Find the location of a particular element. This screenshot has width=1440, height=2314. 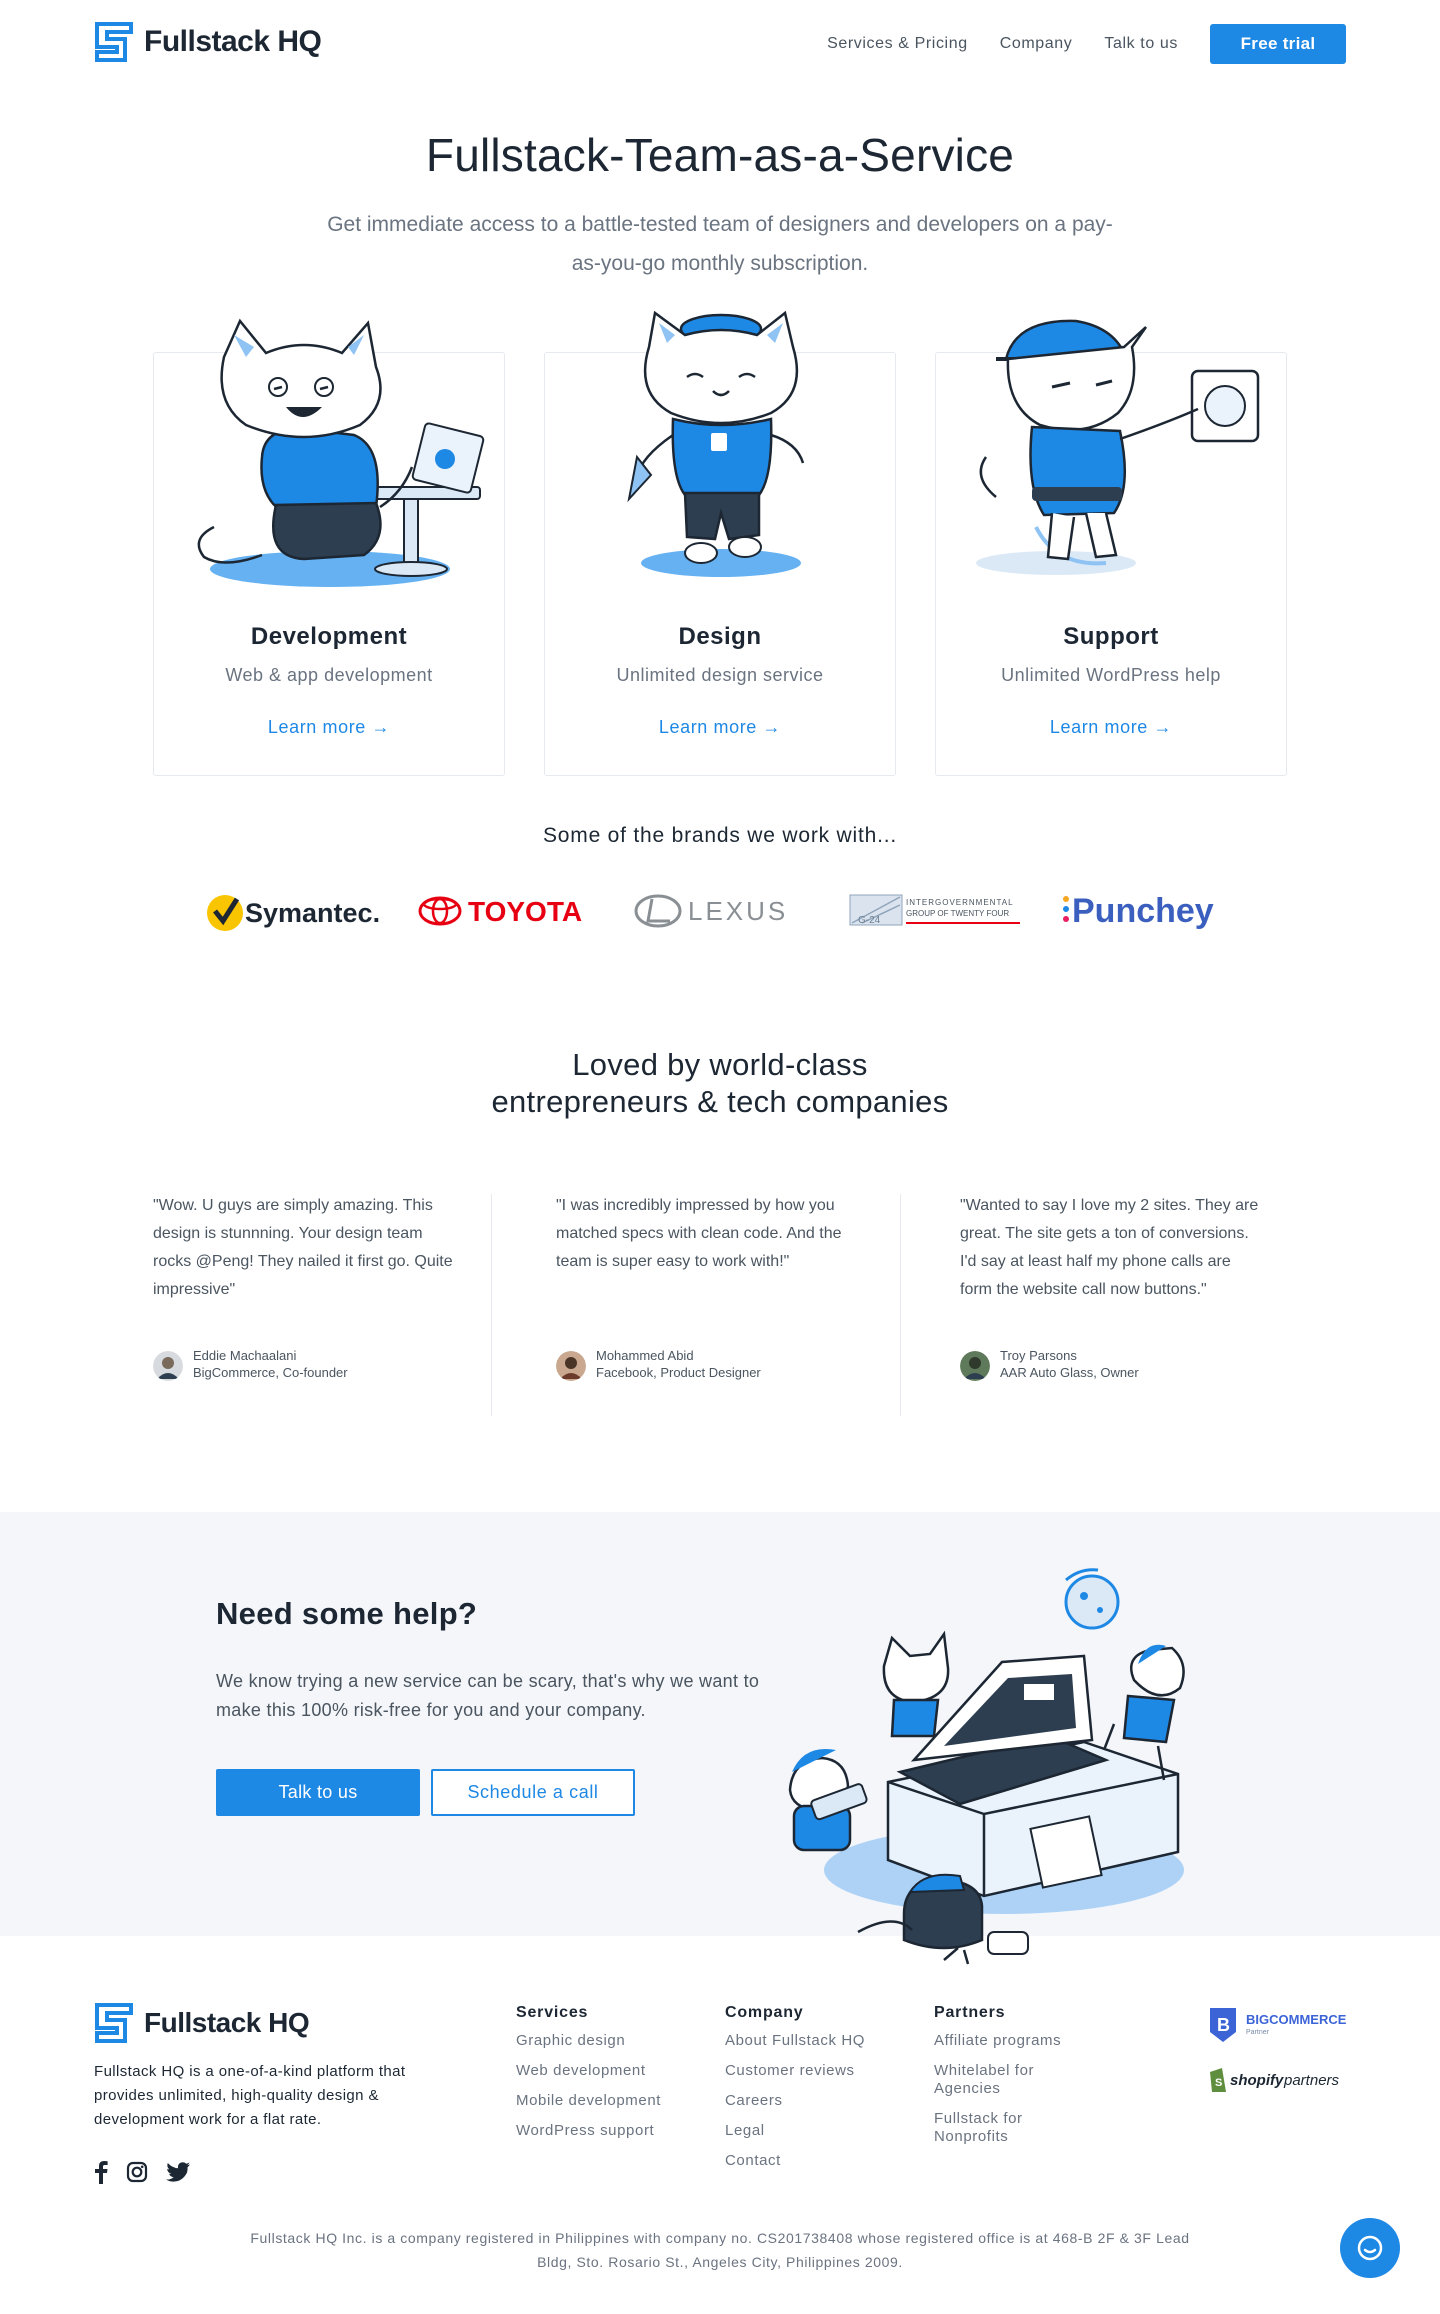

cat-support-illustration is located at coordinates (1118, 447).